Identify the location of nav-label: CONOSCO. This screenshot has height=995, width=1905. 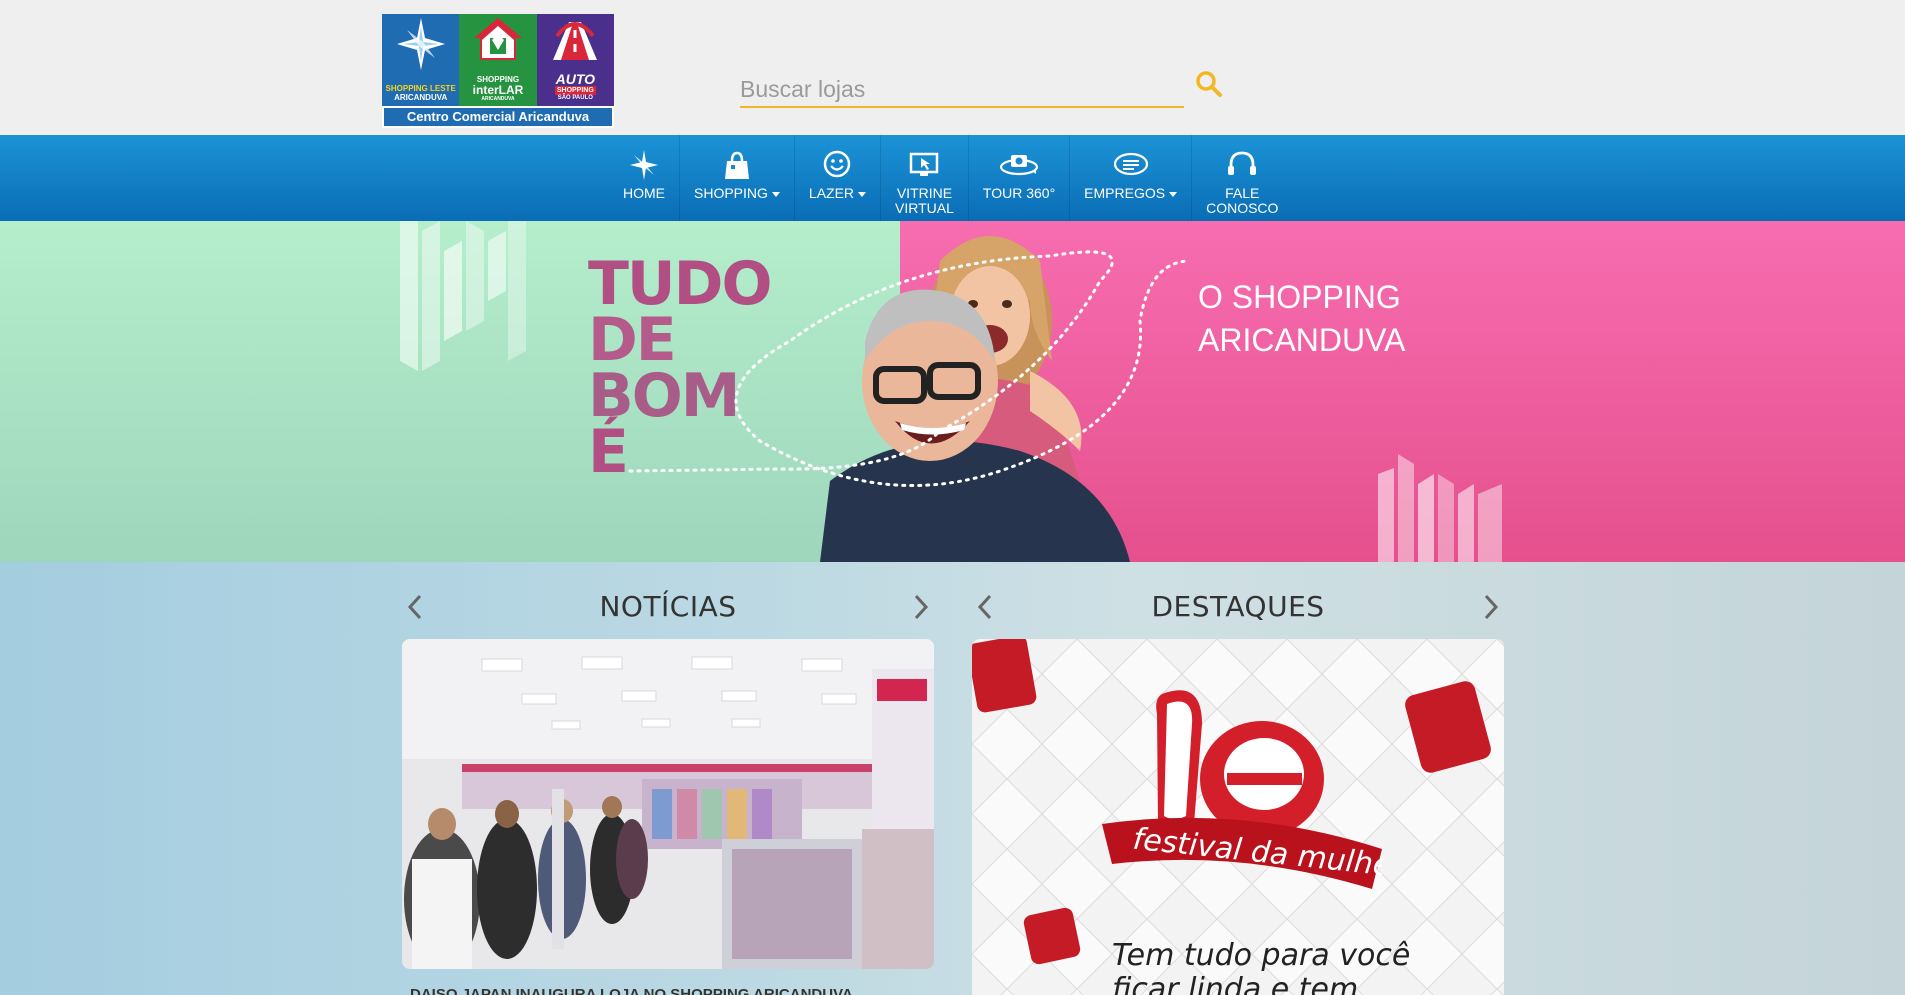
(1242, 208).